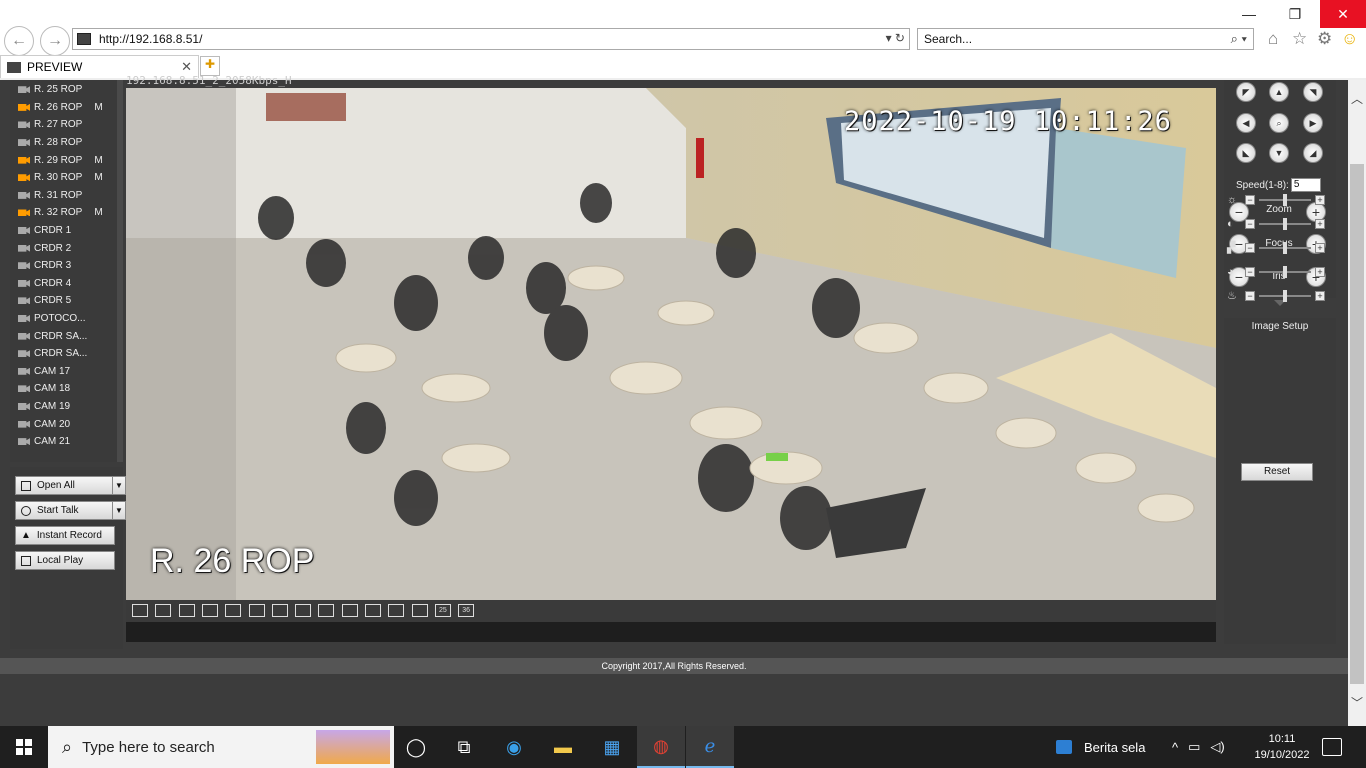 This screenshot has width=1366, height=768. Describe the element at coordinates (63, 108) in the screenshot. I see `device-item: R. 26 ROP M` at that location.